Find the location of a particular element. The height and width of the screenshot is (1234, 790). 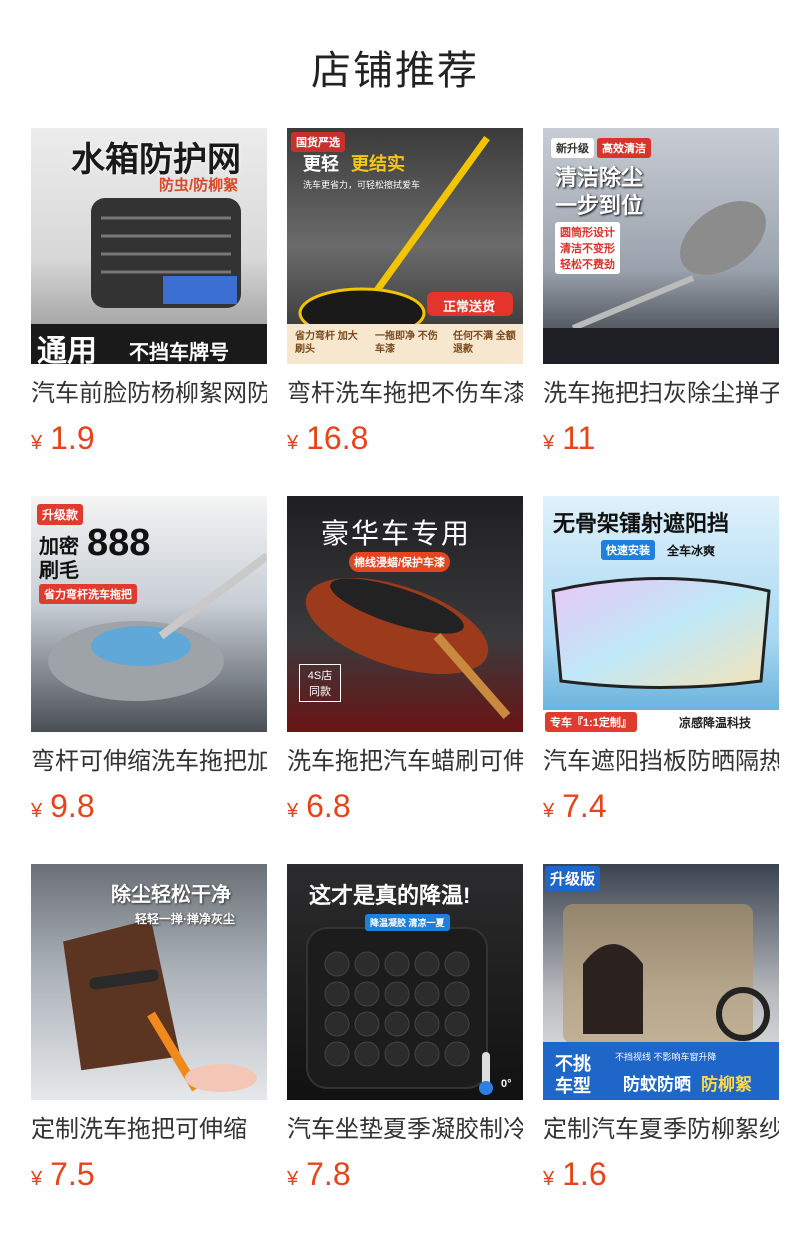

product-card: 豪华车专用 棉线浸蜡/保护车漆 4S店 同款 洗车拖把汽车蜡刷可伸 ¥6.8 is located at coordinates (405, 680).